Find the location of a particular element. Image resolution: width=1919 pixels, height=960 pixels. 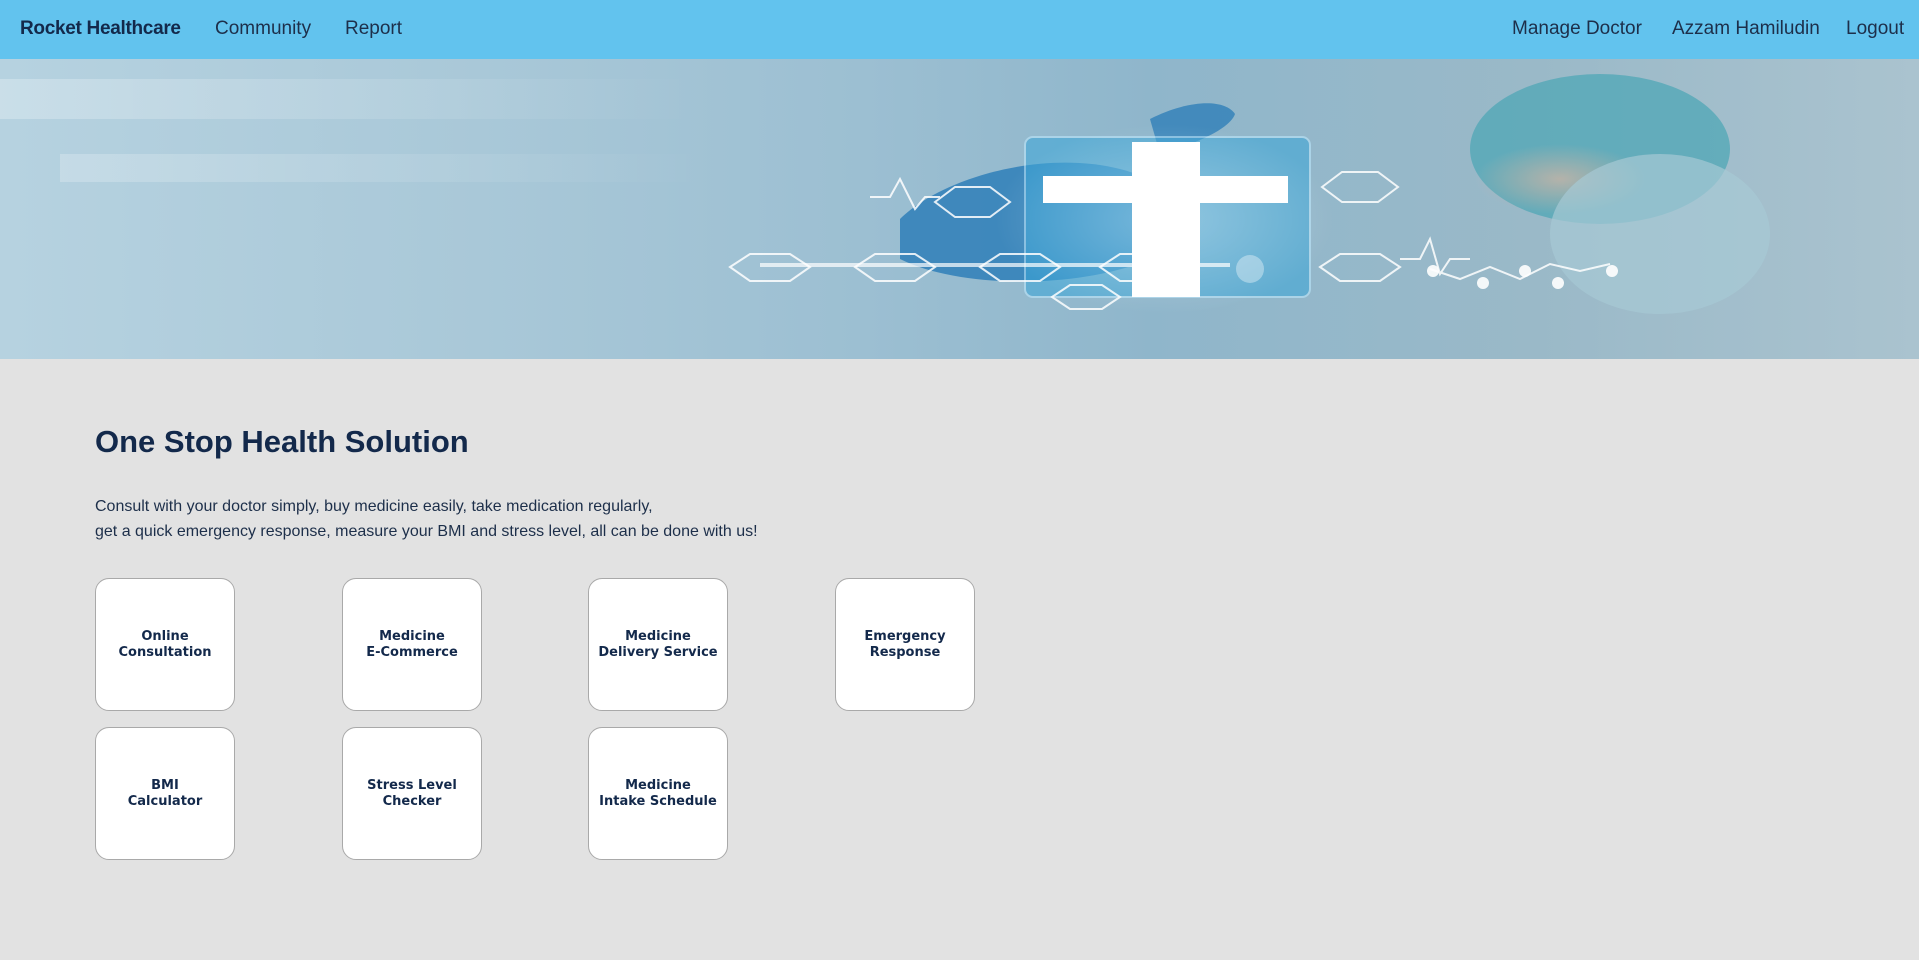

card-label: Stress Level Checker is located at coordinates (412, 793).